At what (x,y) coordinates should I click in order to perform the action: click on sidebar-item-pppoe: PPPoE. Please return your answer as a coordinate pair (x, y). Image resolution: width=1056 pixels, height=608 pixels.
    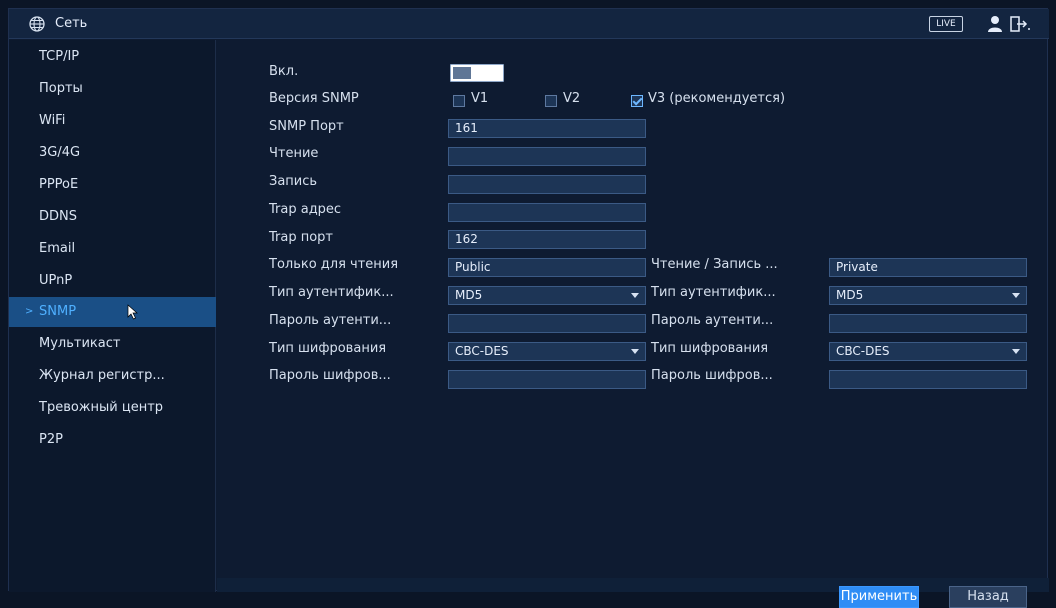
    Looking at the image, I should click on (112, 185).